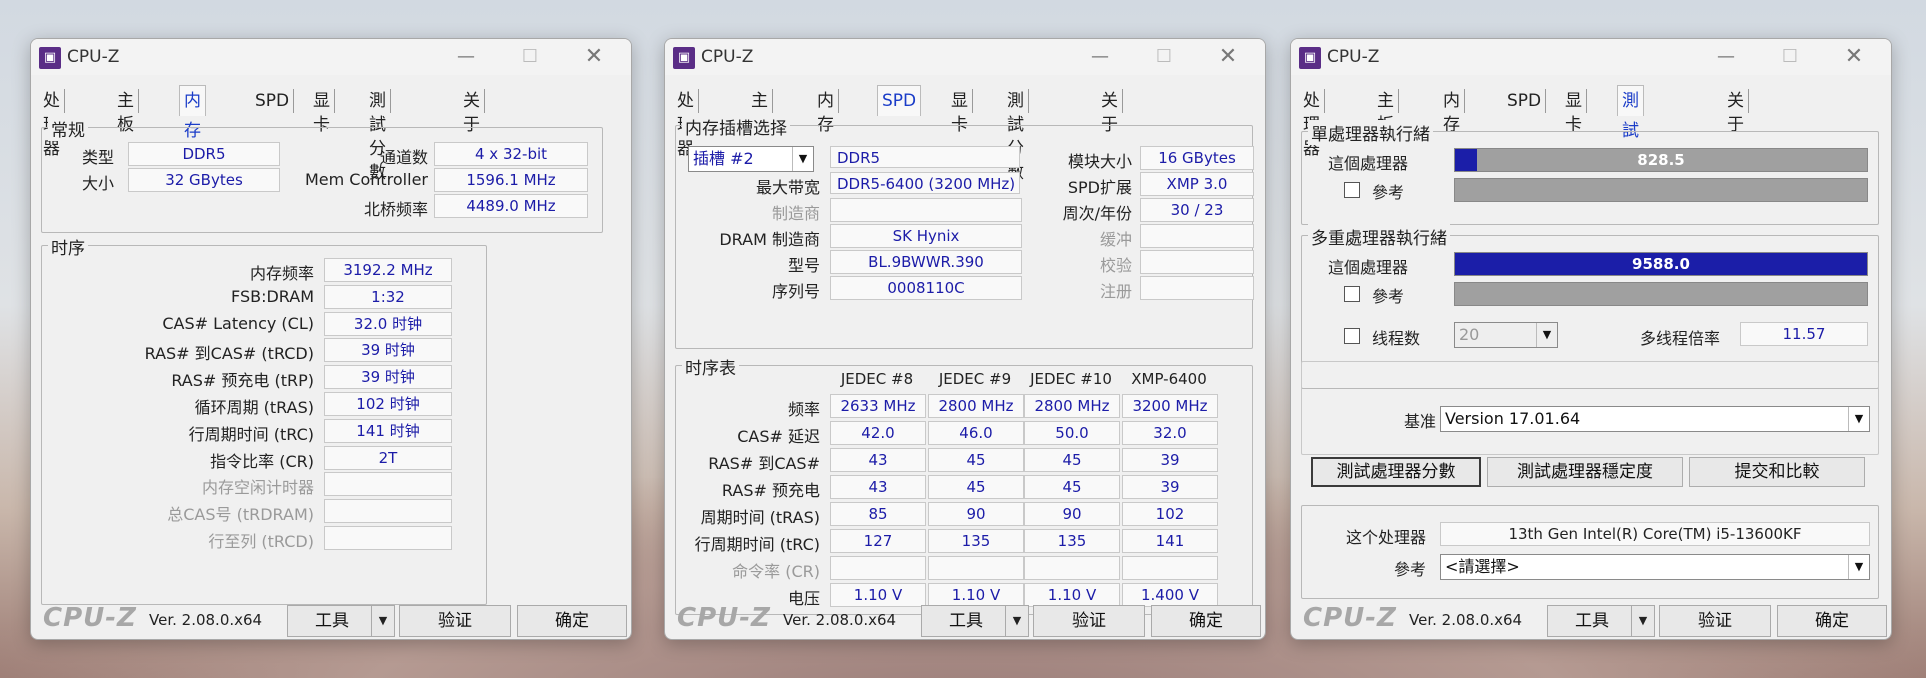  I want to click on timing-label: CAS# Latency (CL), so click(238, 323).